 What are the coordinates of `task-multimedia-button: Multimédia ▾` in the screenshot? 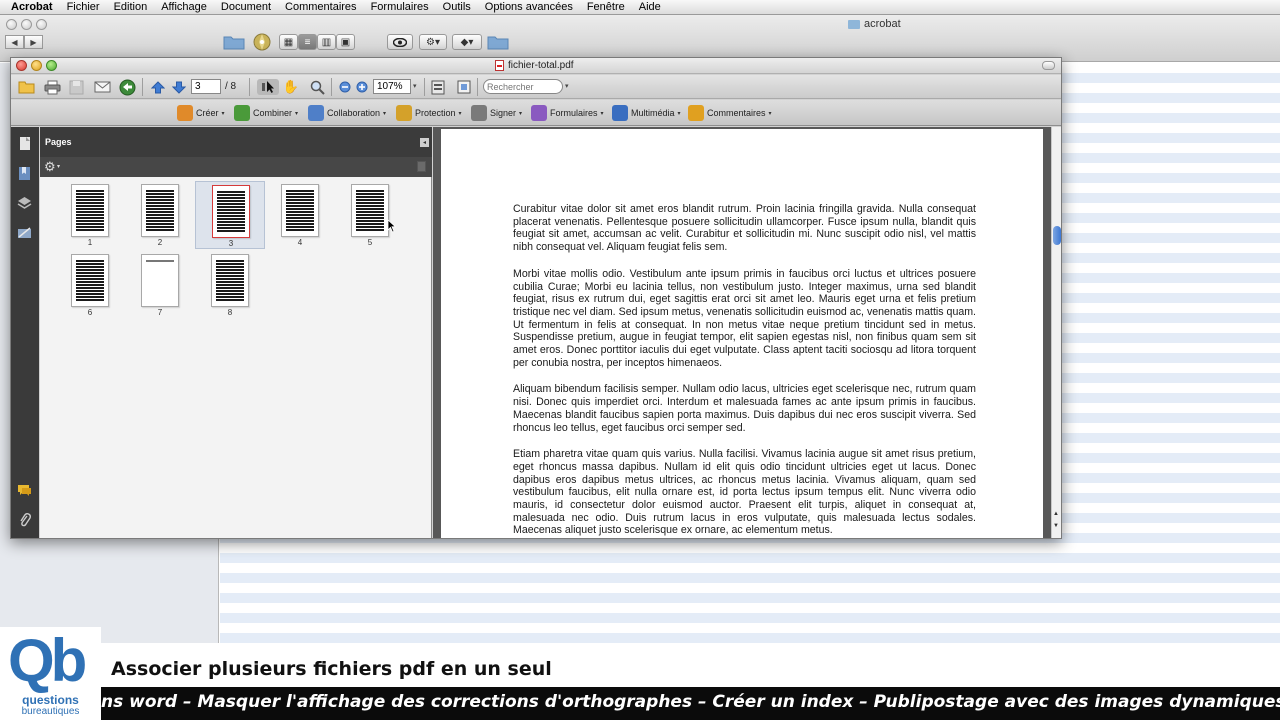 It's located at (646, 113).